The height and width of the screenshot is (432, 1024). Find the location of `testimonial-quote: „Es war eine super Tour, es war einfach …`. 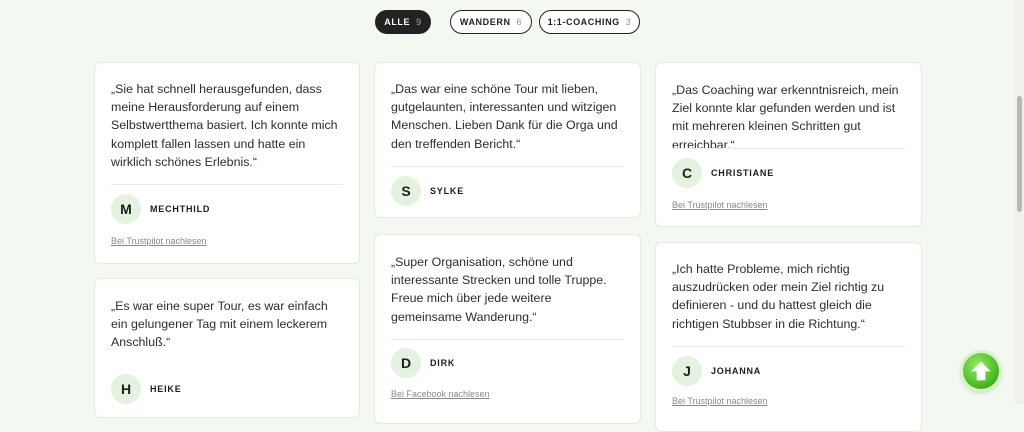

testimonial-quote: „Es war eine super Tour, es war einfach … is located at coordinates (219, 324).